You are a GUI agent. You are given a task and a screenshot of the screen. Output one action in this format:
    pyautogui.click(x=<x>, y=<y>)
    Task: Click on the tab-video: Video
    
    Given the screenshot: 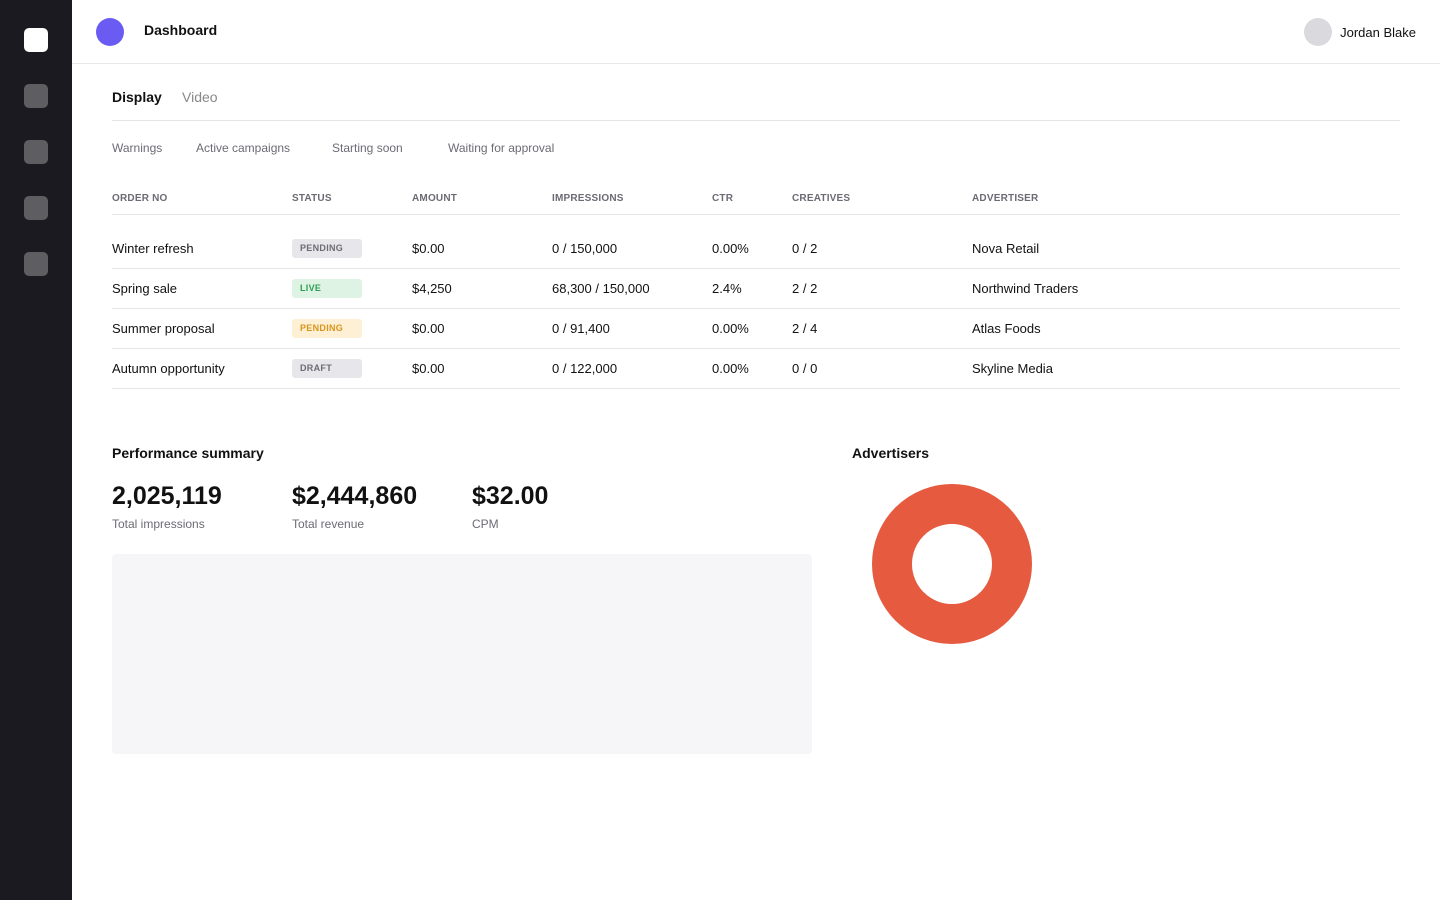 What is the action you would take?
    pyautogui.click(x=200, y=97)
    